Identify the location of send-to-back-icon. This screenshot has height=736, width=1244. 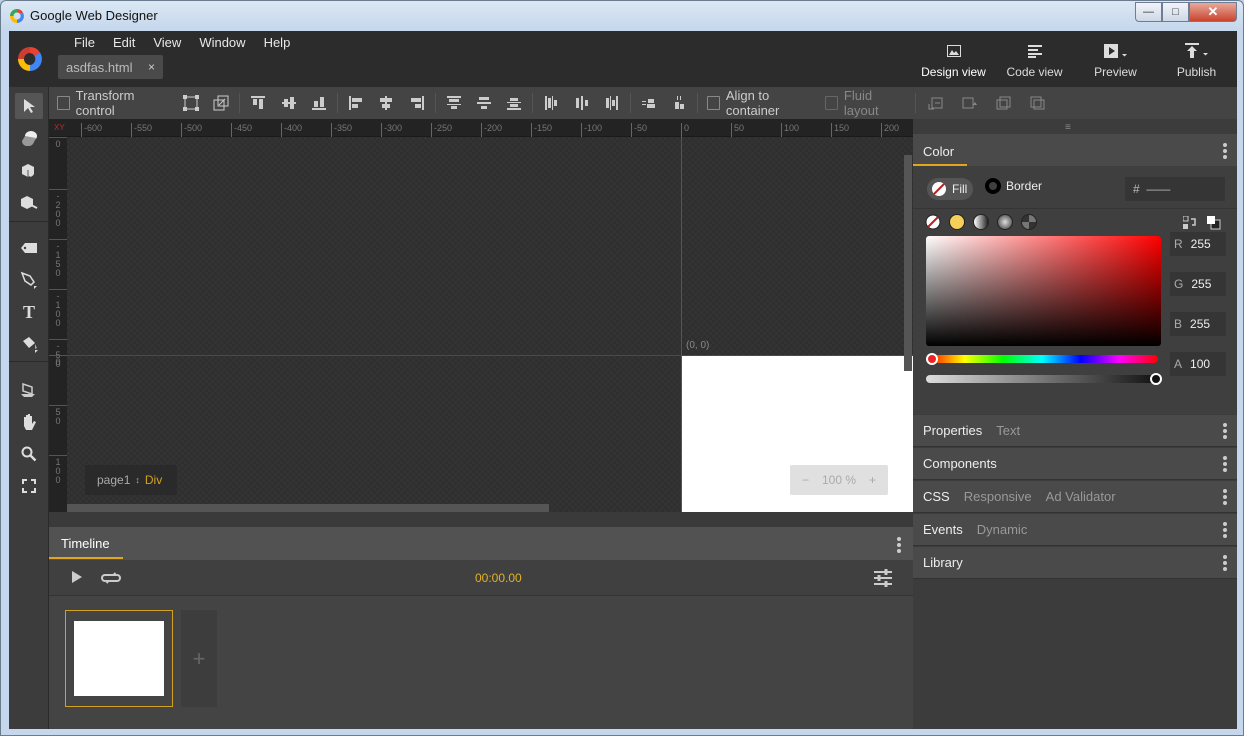
(1038, 103).